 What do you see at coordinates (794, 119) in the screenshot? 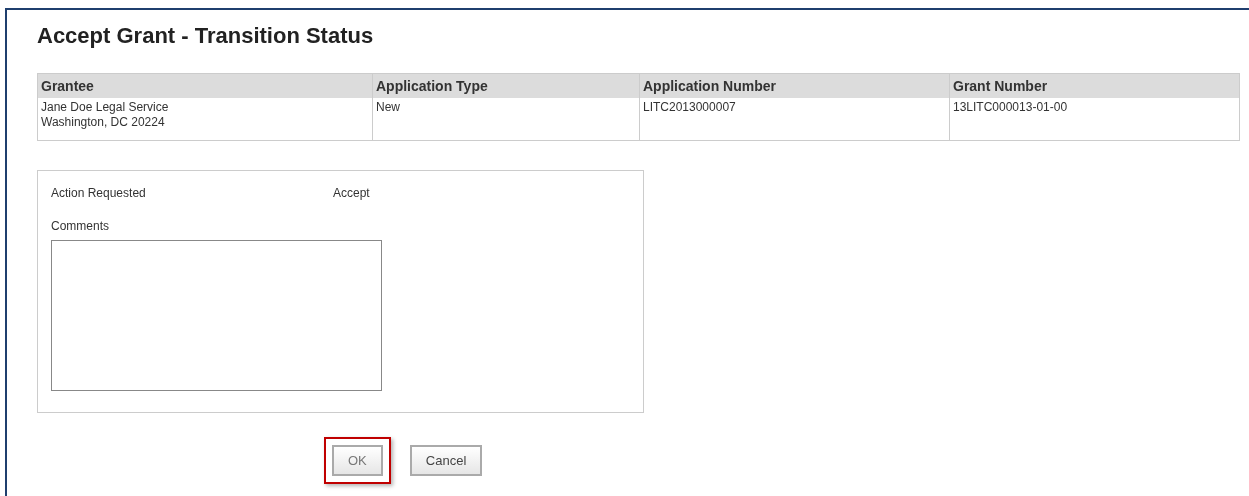
I see `table-cell: LITC2013000007` at bounding box center [794, 119].